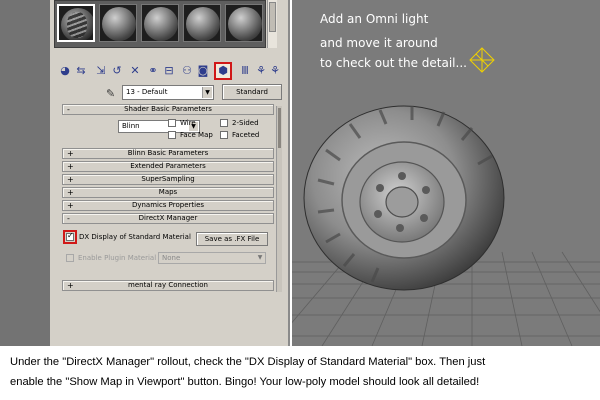 This screenshot has width=600, height=400. I want to click on plugin-material-value: None, so click(171, 258).